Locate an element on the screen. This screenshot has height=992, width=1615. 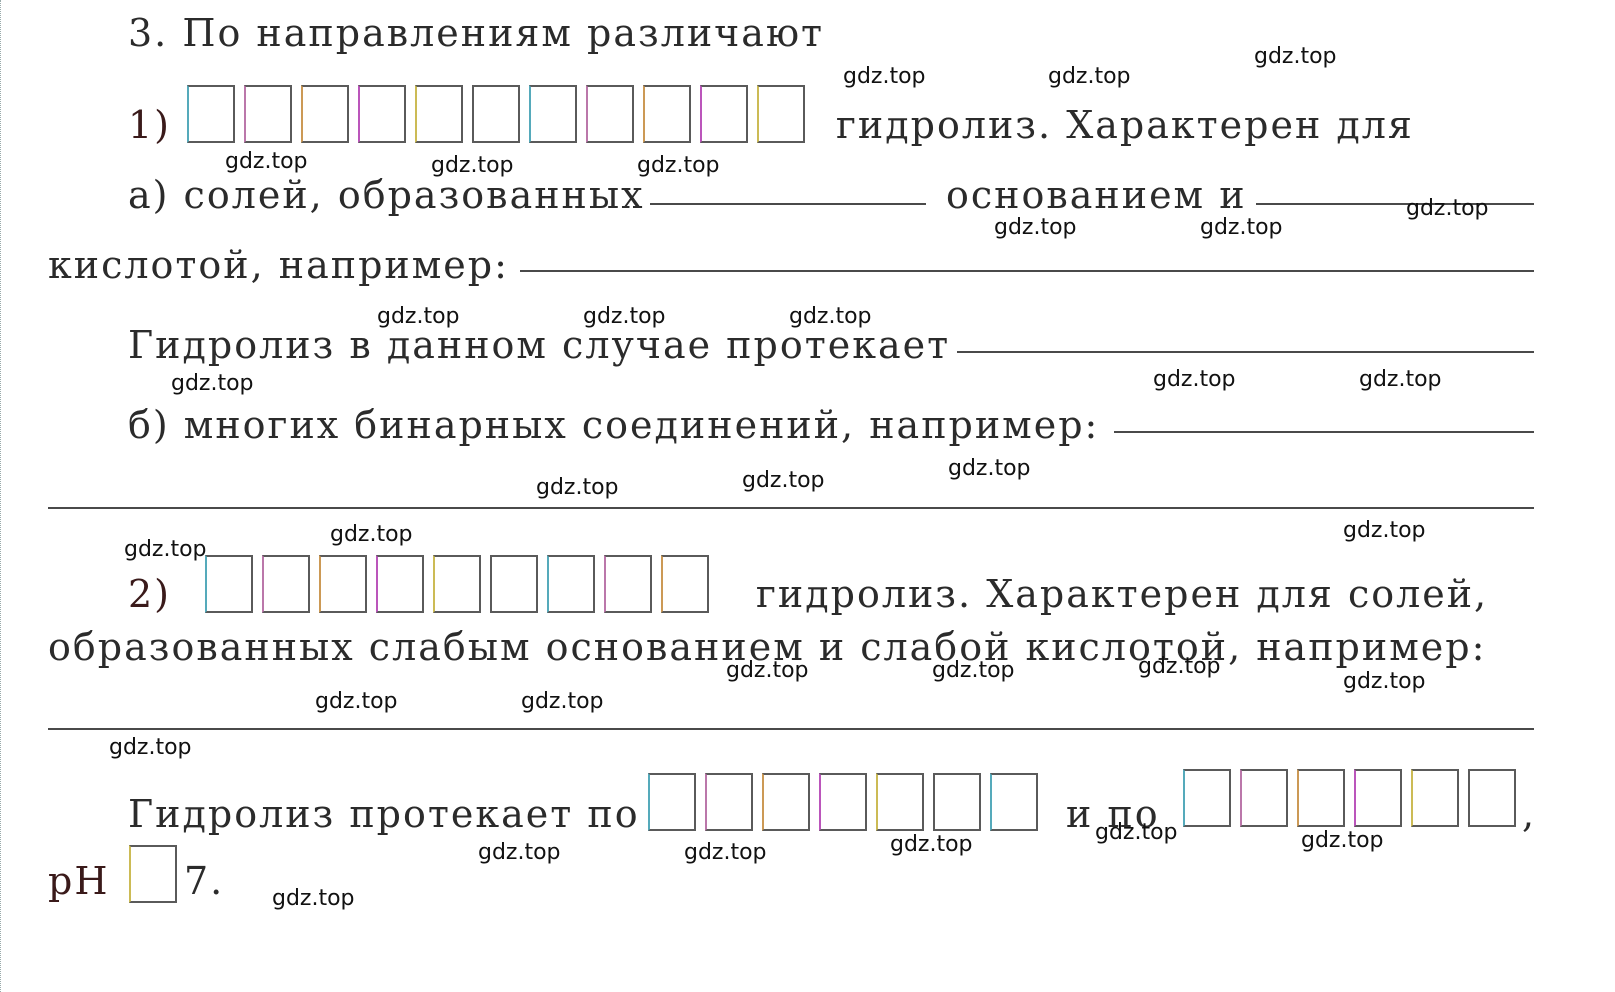
item2-boxes-a is located at coordinates (843, 802).